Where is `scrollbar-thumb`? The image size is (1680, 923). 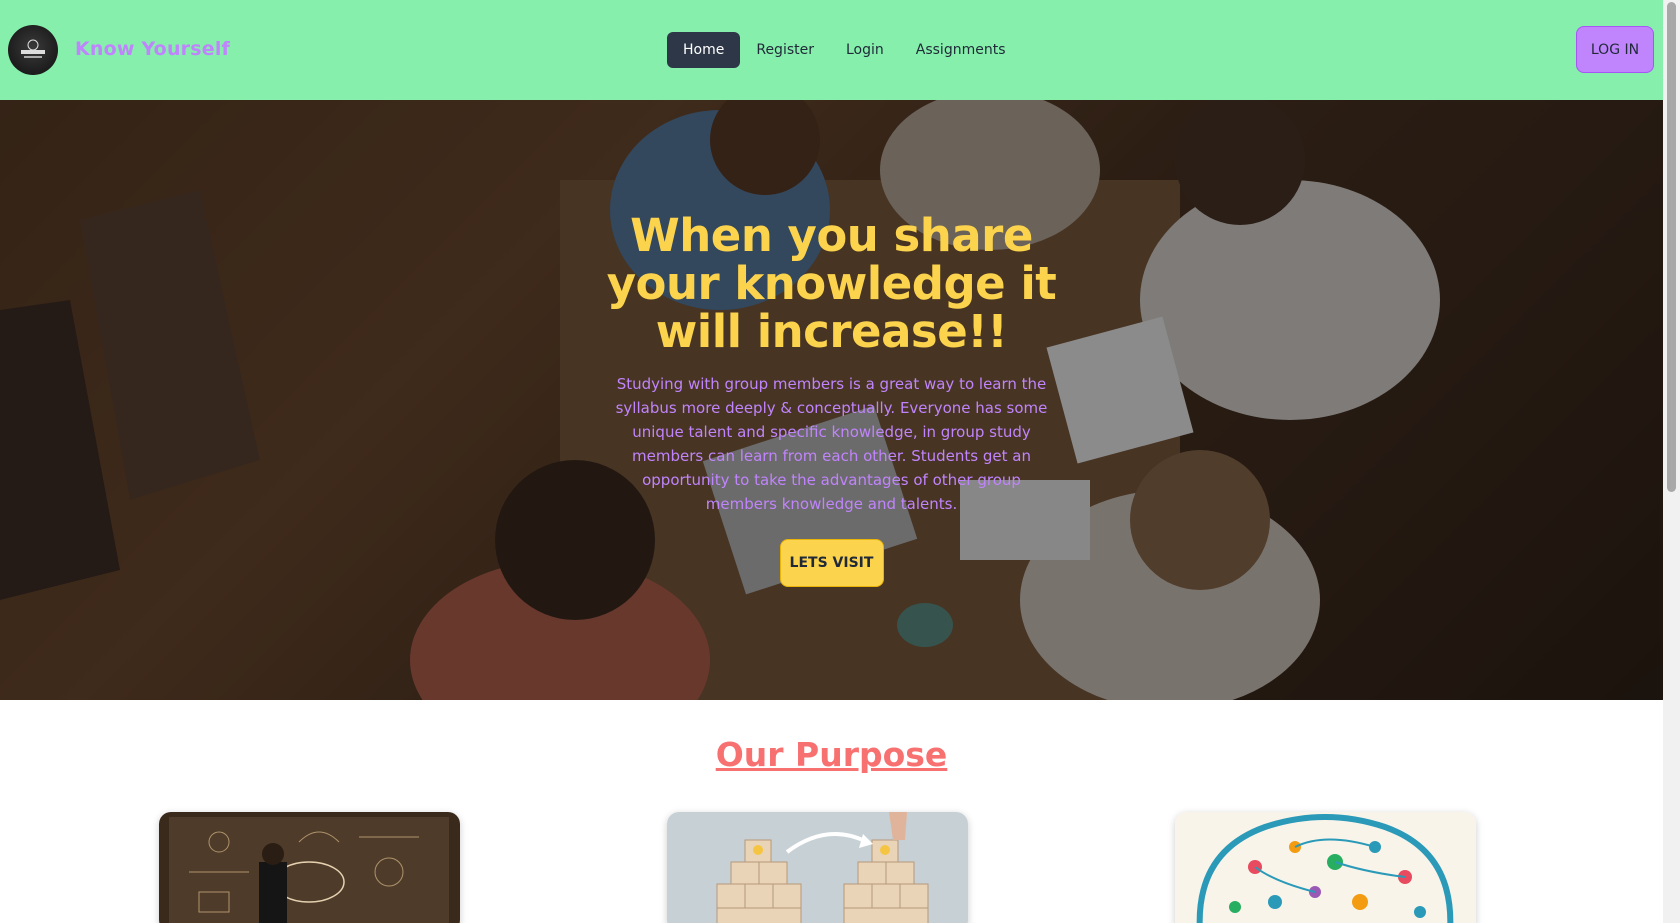
scrollbar-thumb is located at coordinates (1671, 247).